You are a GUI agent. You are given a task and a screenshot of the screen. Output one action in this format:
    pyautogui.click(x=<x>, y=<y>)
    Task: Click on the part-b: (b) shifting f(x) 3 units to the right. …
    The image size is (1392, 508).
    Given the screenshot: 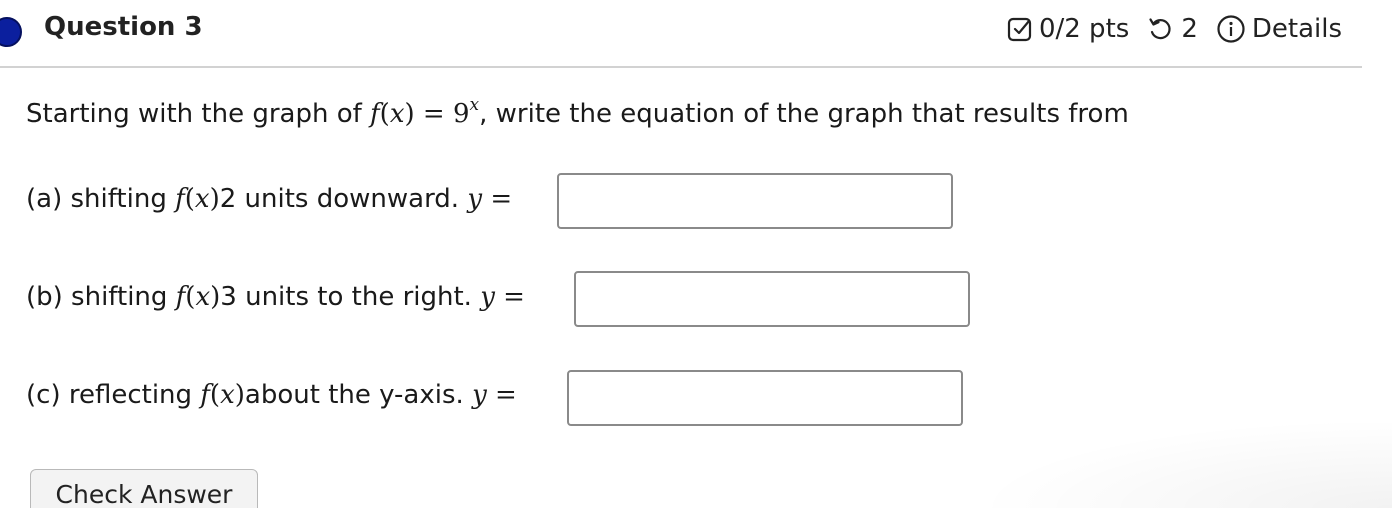 What is the action you would take?
    pyautogui.click(x=275, y=297)
    